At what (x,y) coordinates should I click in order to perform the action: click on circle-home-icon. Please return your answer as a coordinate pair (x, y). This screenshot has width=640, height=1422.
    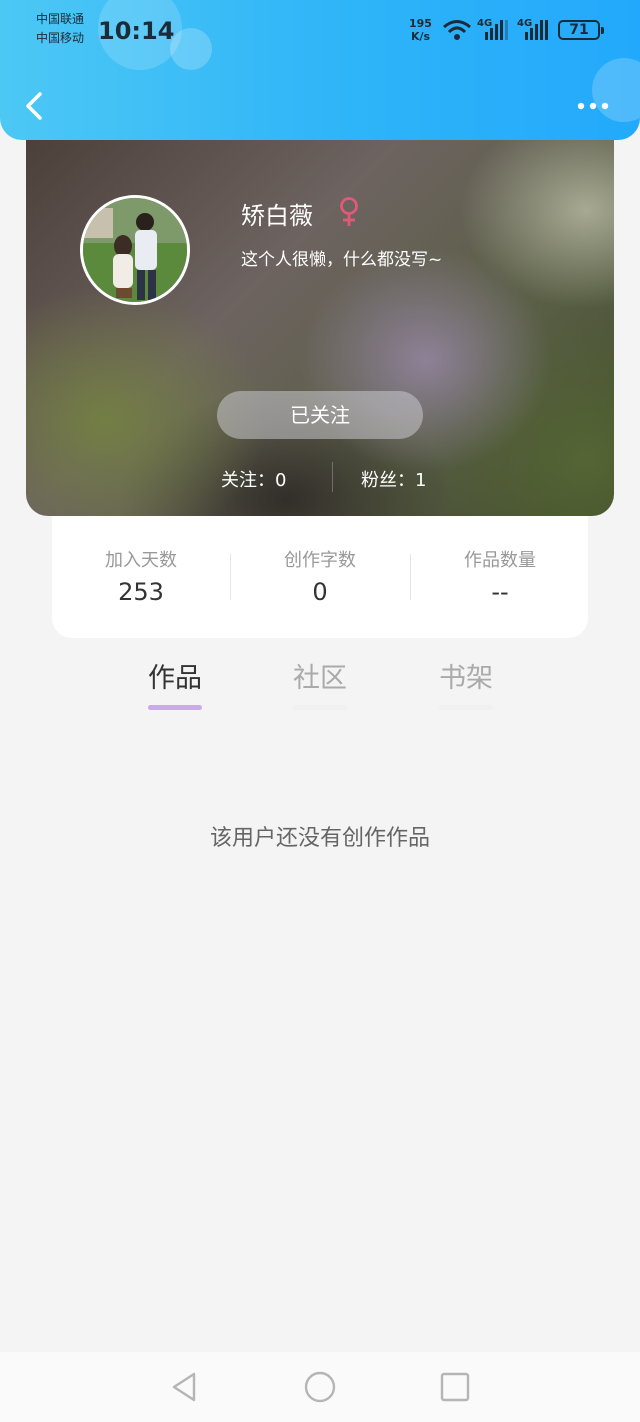
    Looking at the image, I should click on (320, 1387).